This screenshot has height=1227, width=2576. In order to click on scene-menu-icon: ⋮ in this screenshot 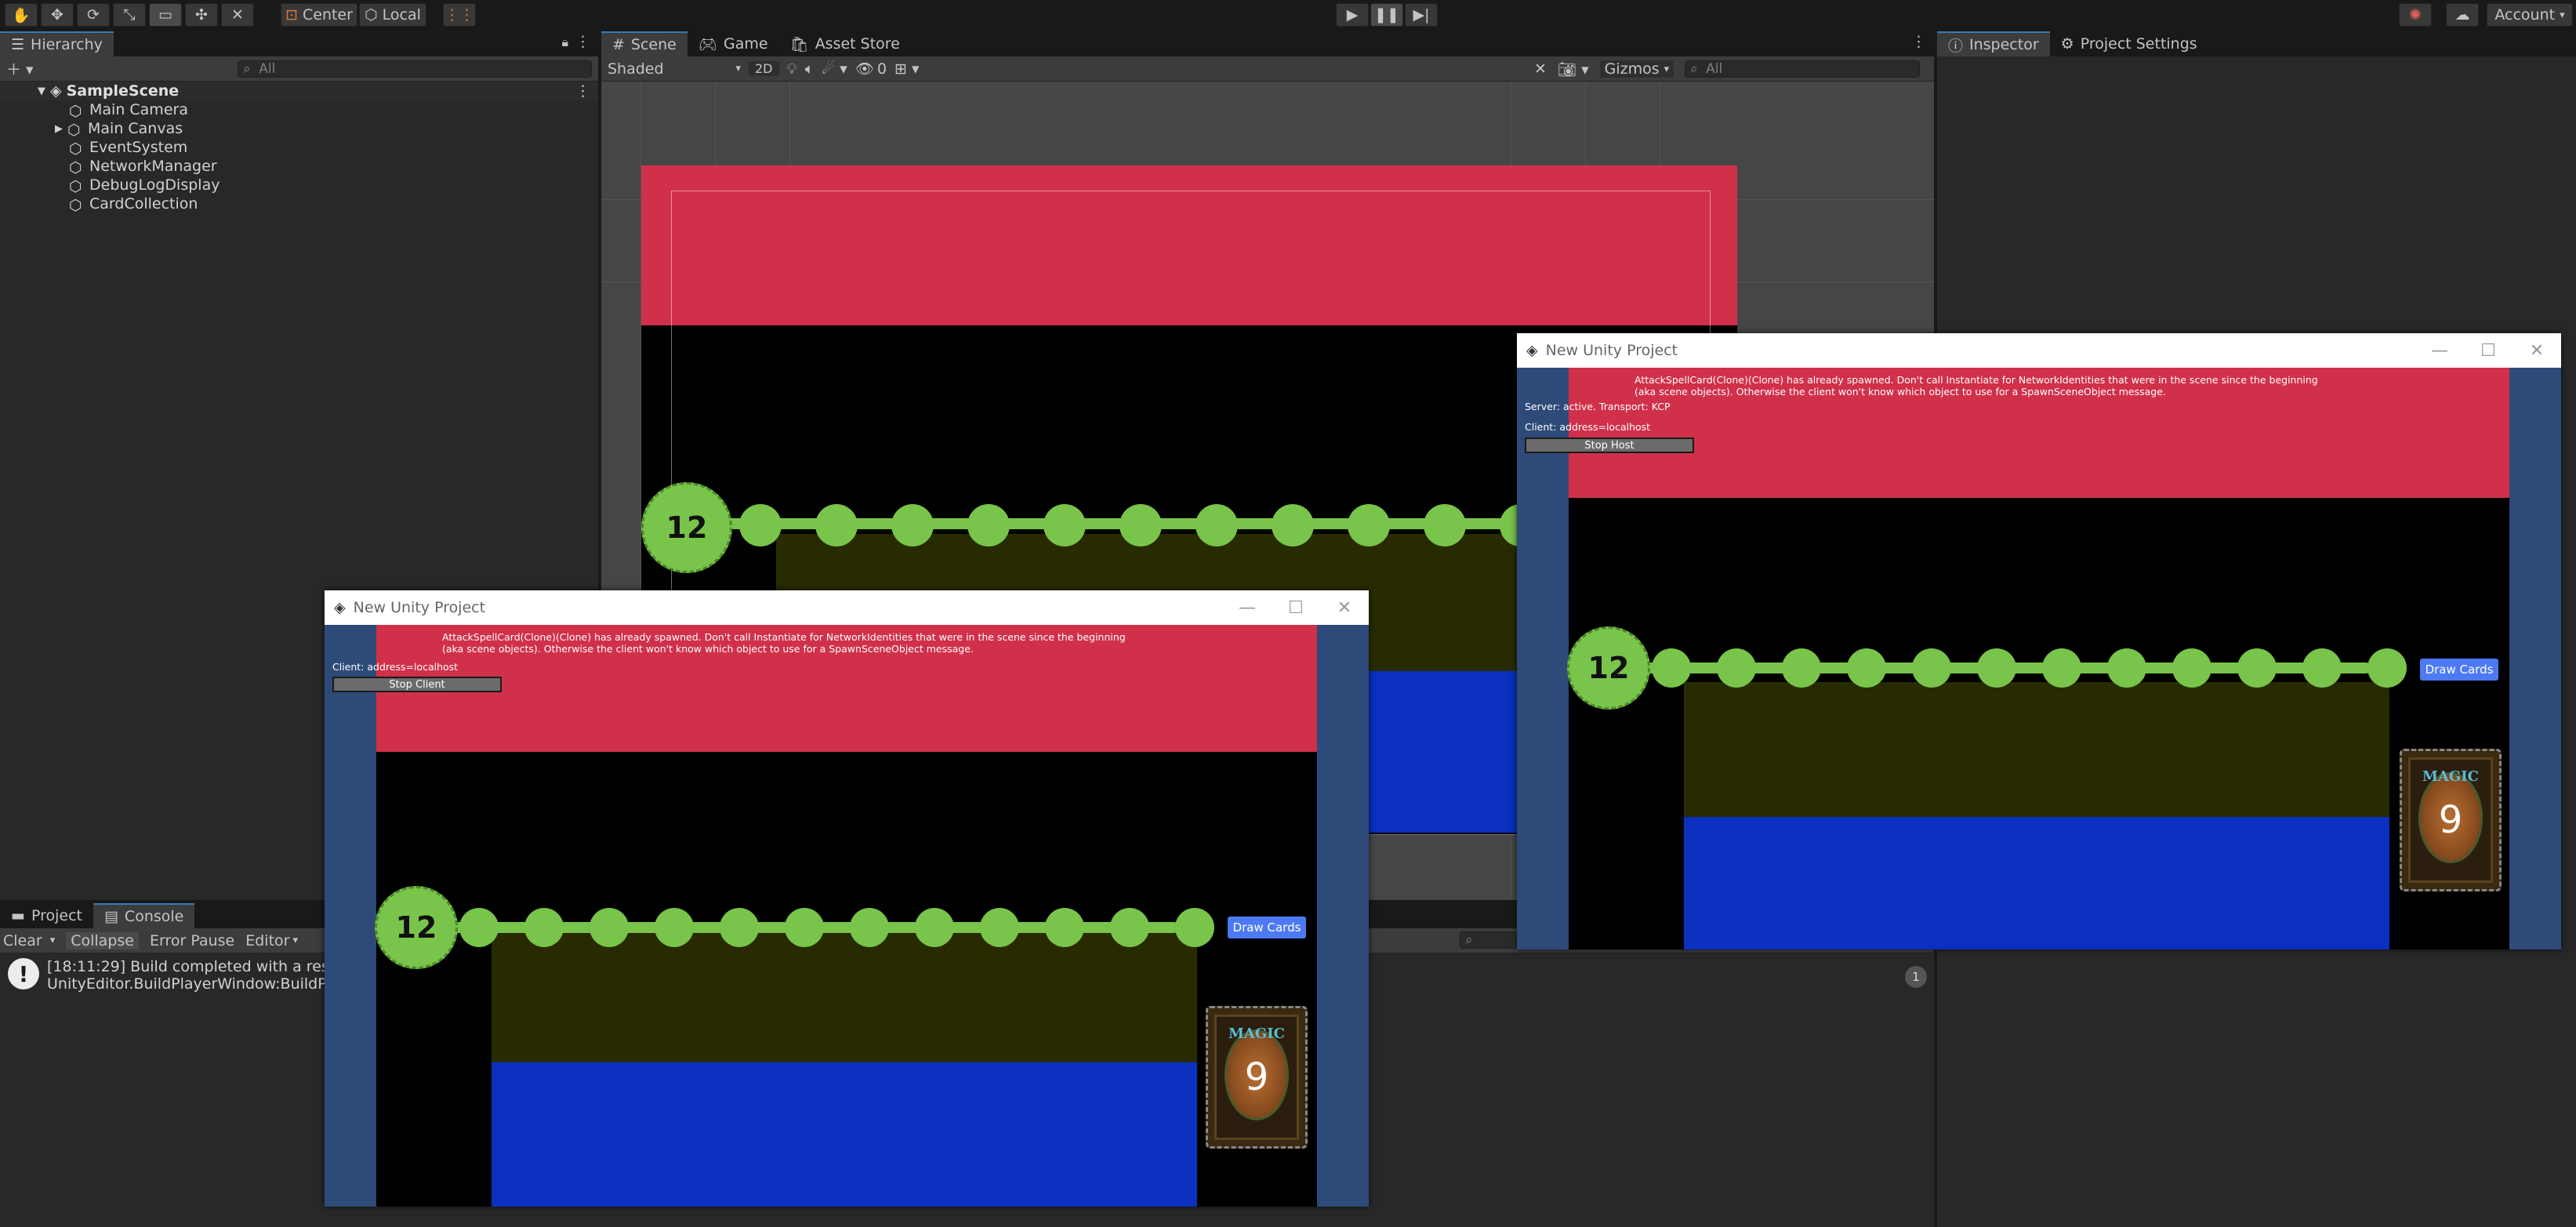, I will do `click(583, 91)`.